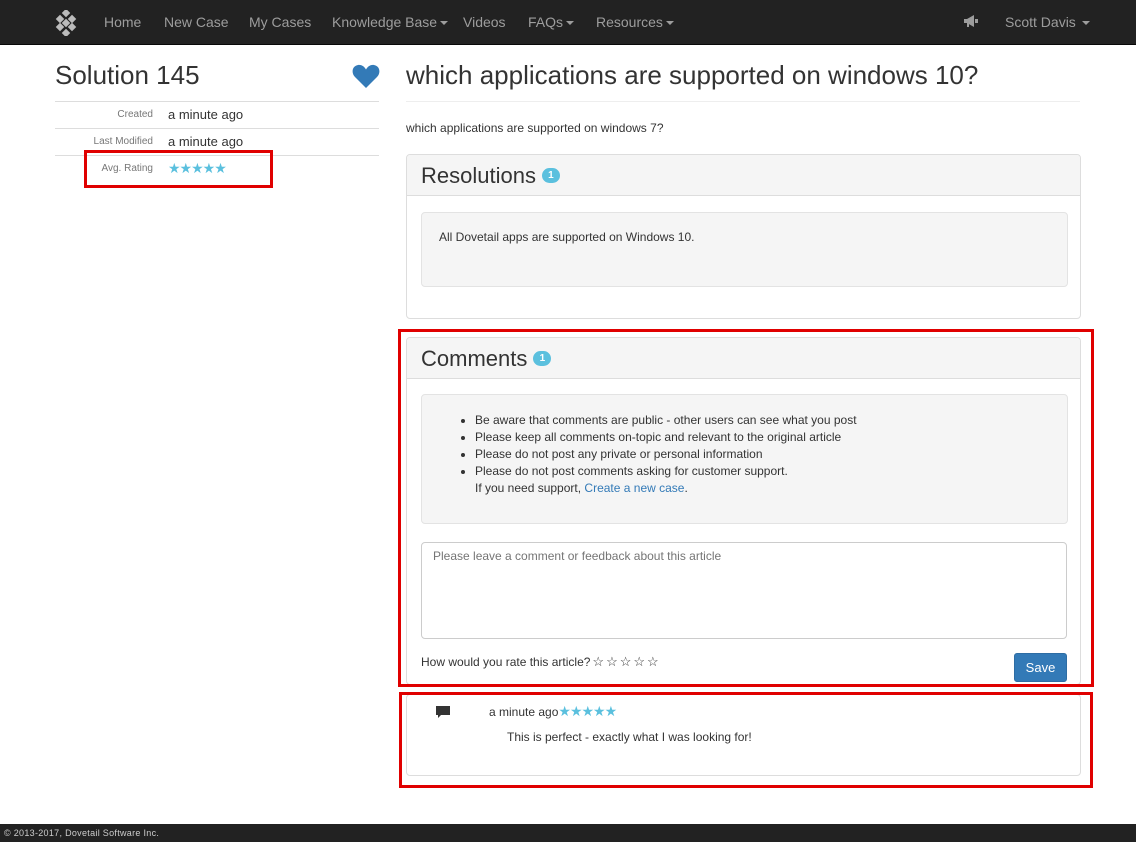  What do you see at coordinates (550, 175) in the screenshot?
I see `resolutions-count-badge: 1` at bounding box center [550, 175].